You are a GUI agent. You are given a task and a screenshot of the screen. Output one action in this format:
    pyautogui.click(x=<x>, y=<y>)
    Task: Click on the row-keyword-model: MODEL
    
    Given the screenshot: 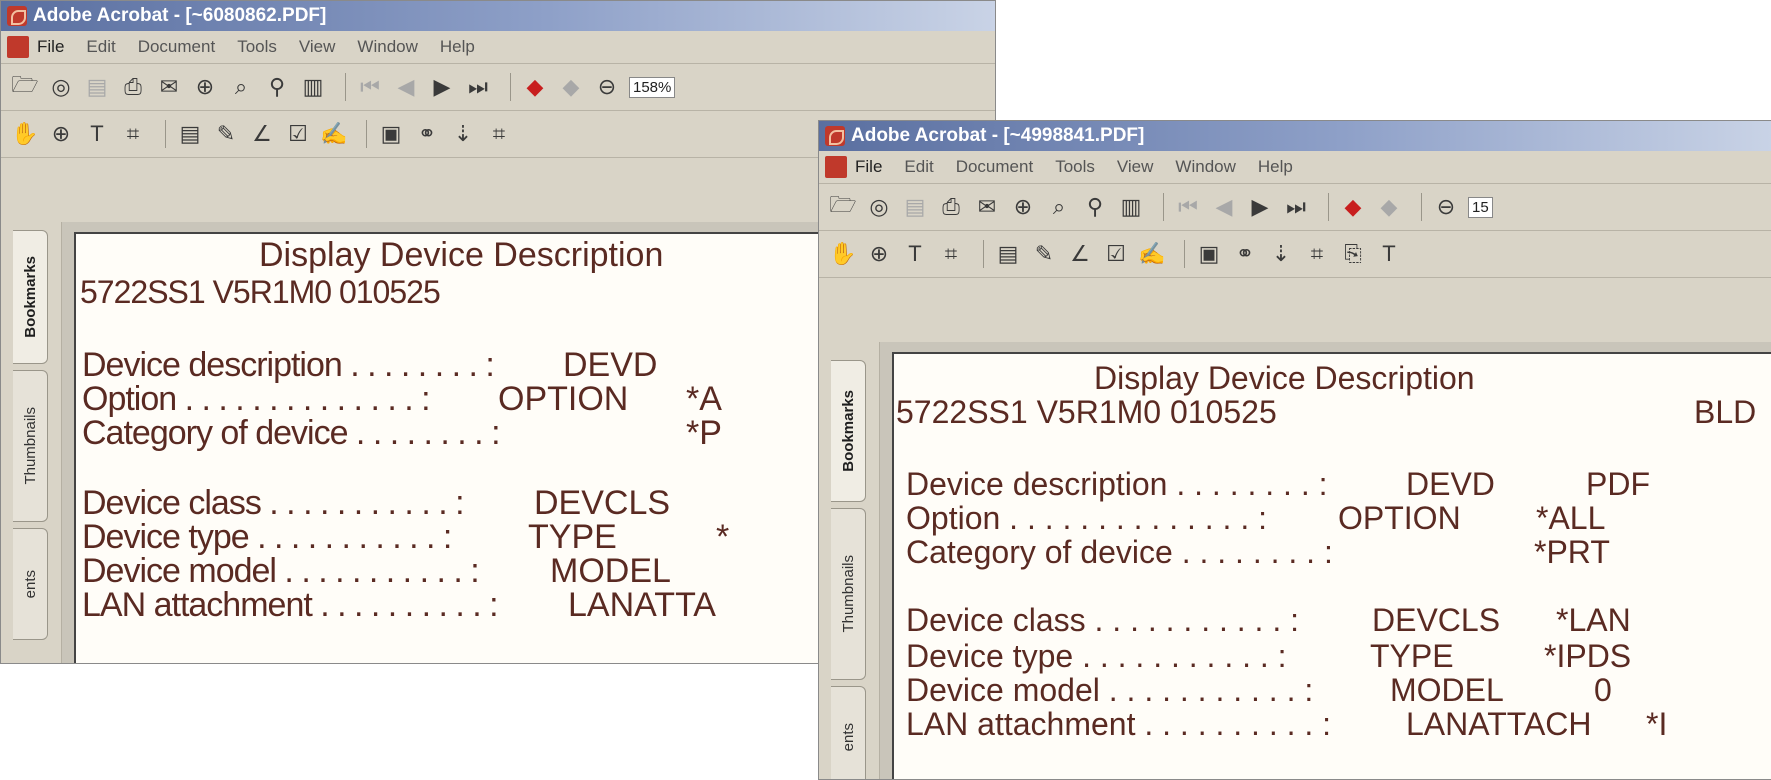 What is the action you would take?
    pyautogui.click(x=1447, y=690)
    